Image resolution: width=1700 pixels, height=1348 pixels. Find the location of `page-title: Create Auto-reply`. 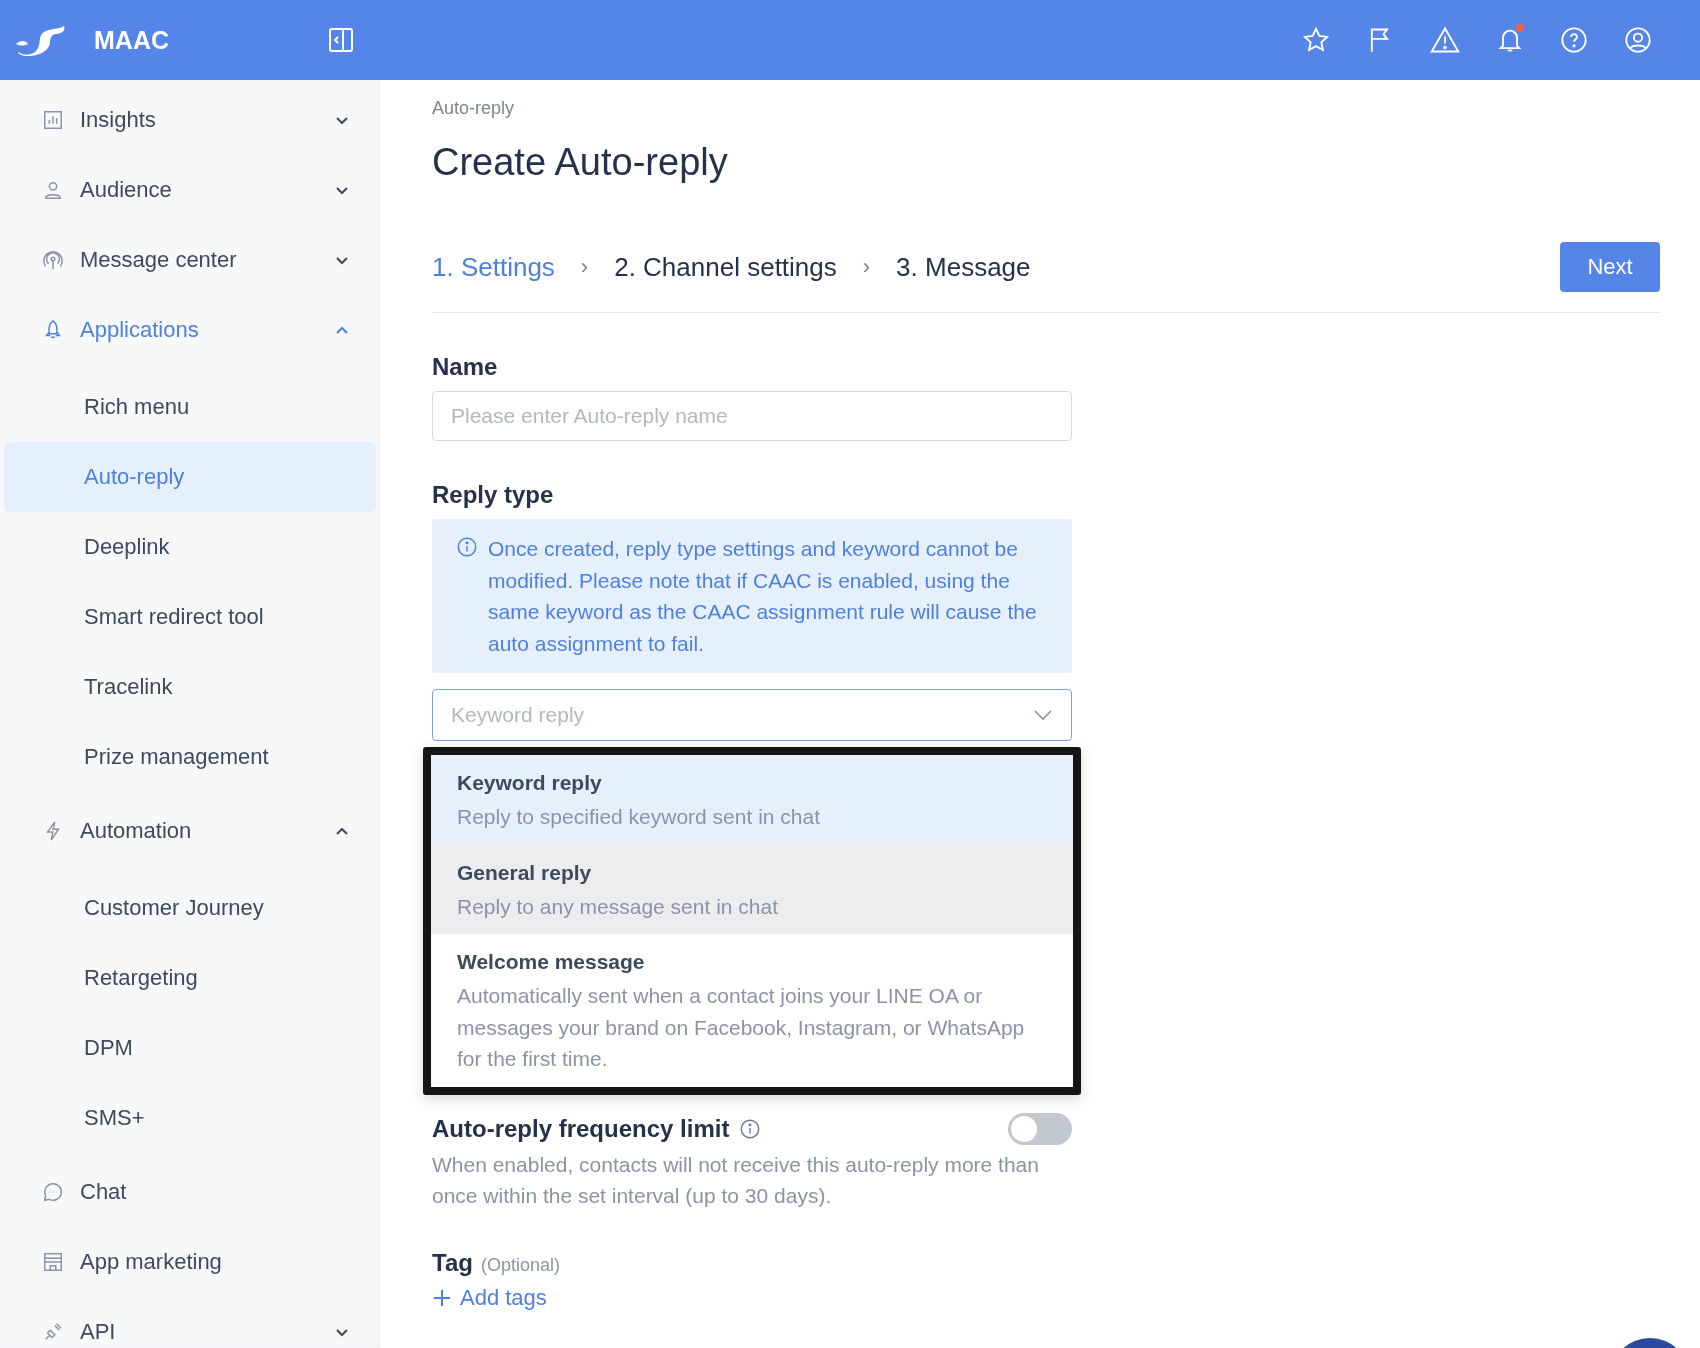

page-title: Create Auto-reply is located at coordinates (580, 162).